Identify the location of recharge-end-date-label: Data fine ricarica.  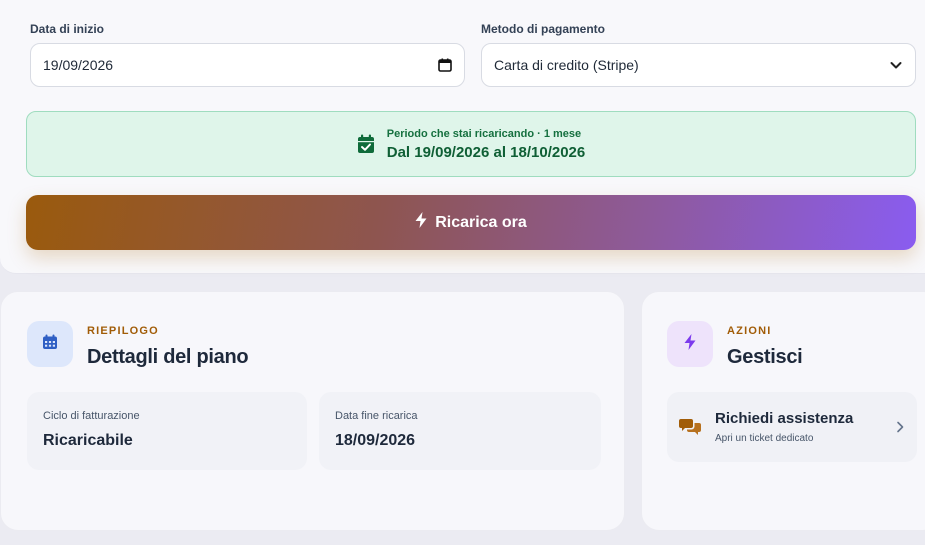
(376, 416).